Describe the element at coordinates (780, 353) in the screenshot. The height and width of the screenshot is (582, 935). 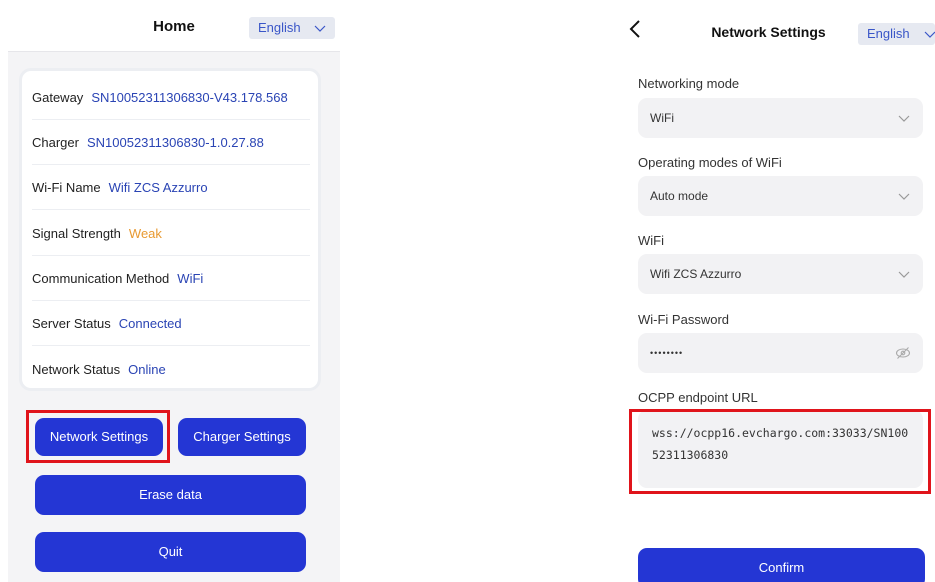
I see `wifi-password-field: ••••••••` at that location.